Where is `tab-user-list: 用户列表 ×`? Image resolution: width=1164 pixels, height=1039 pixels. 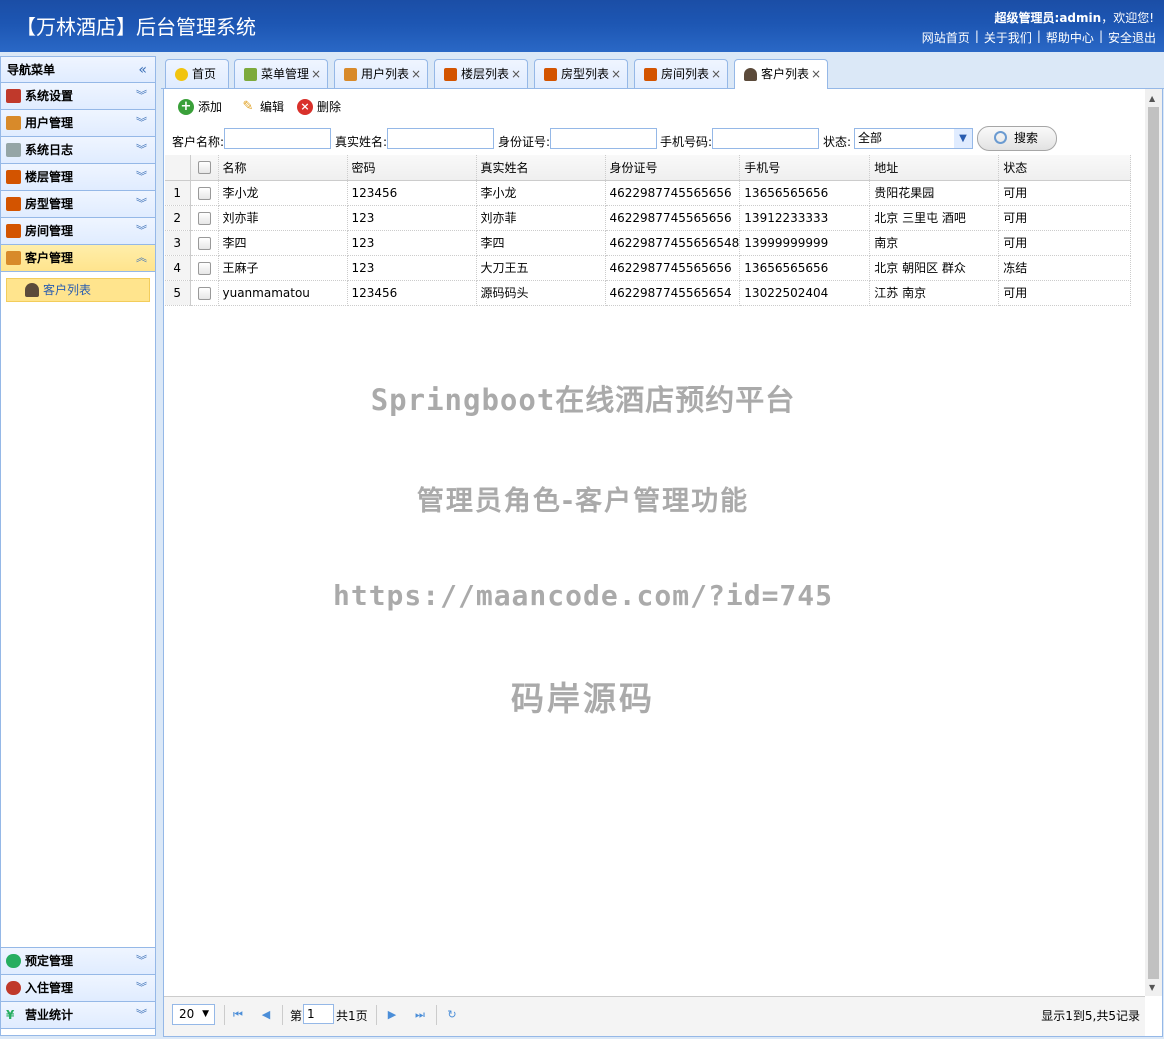 tab-user-list: 用户列表 × is located at coordinates (381, 73).